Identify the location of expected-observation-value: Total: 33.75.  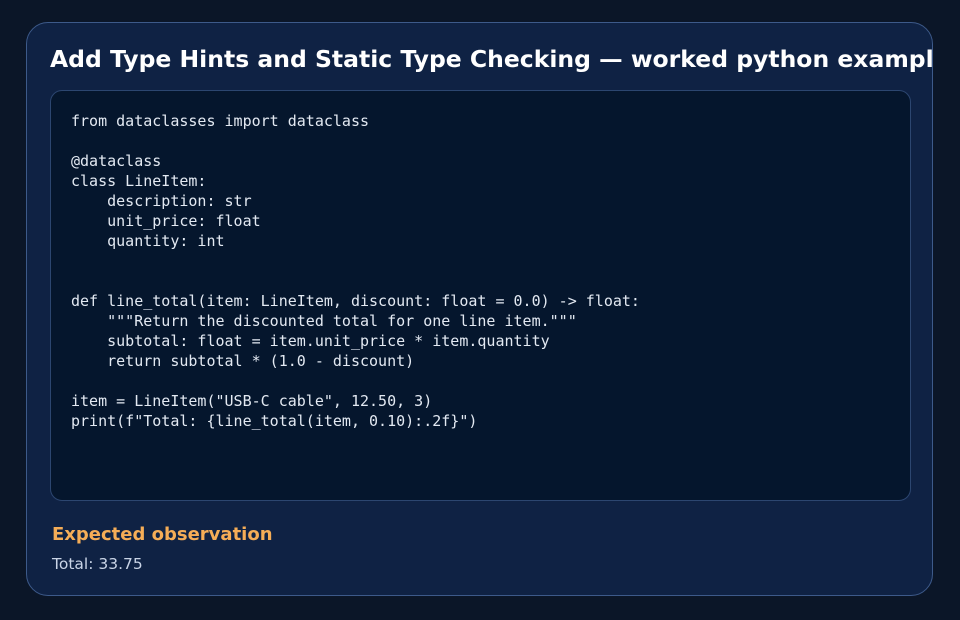
(97, 564).